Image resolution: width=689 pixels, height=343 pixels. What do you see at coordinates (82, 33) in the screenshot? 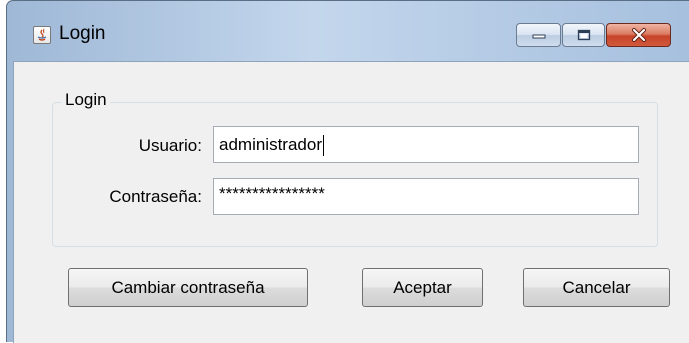
I see `window-title: Login` at bounding box center [82, 33].